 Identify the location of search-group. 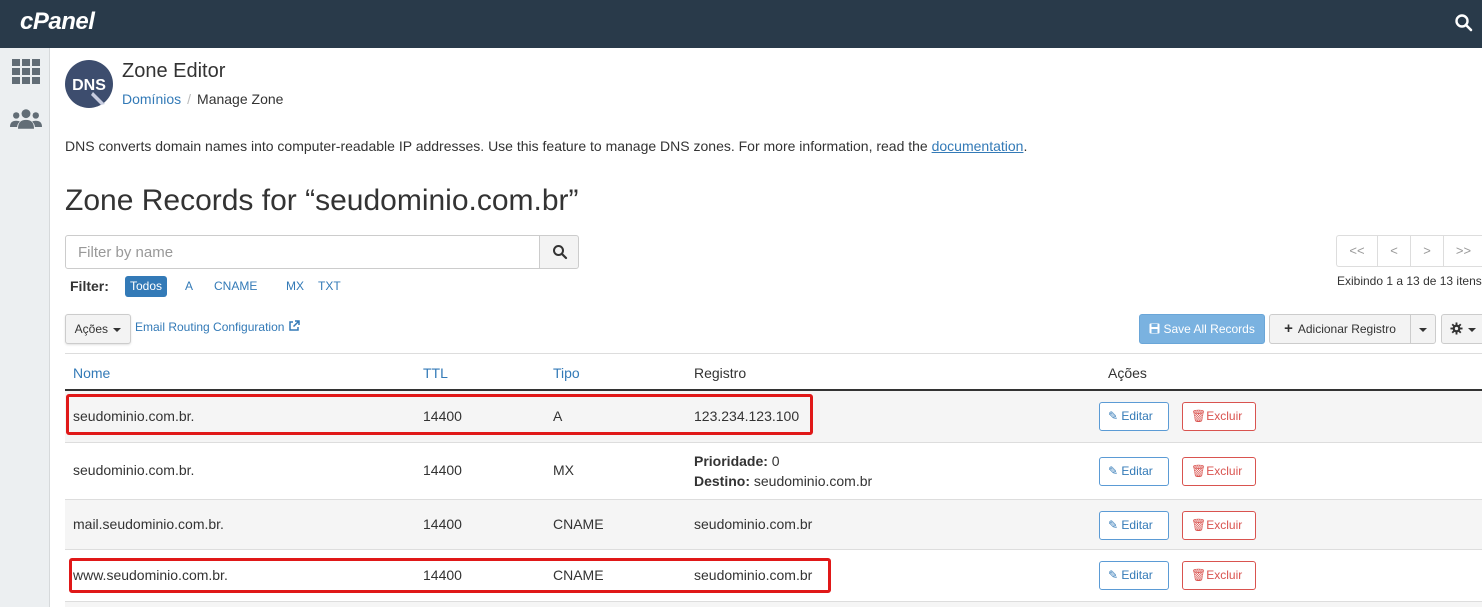
(322, 252).